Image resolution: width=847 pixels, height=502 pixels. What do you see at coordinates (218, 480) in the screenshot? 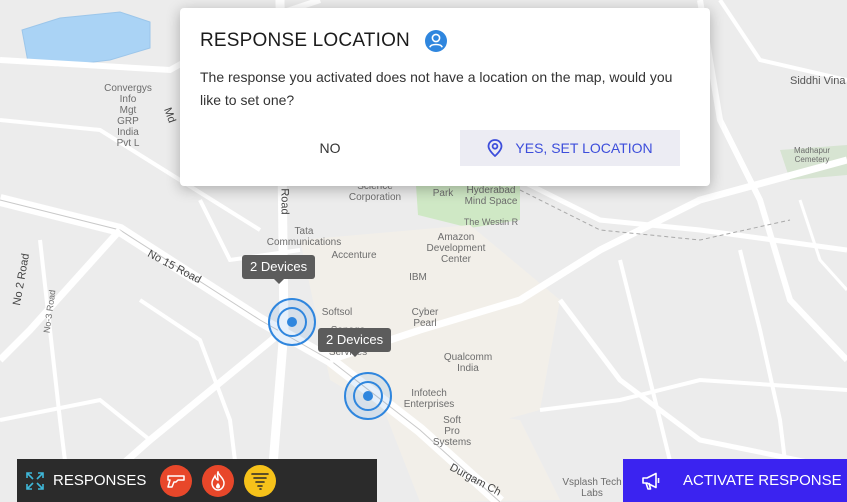
I see `fire-icon` at bounding box center [218, 480].